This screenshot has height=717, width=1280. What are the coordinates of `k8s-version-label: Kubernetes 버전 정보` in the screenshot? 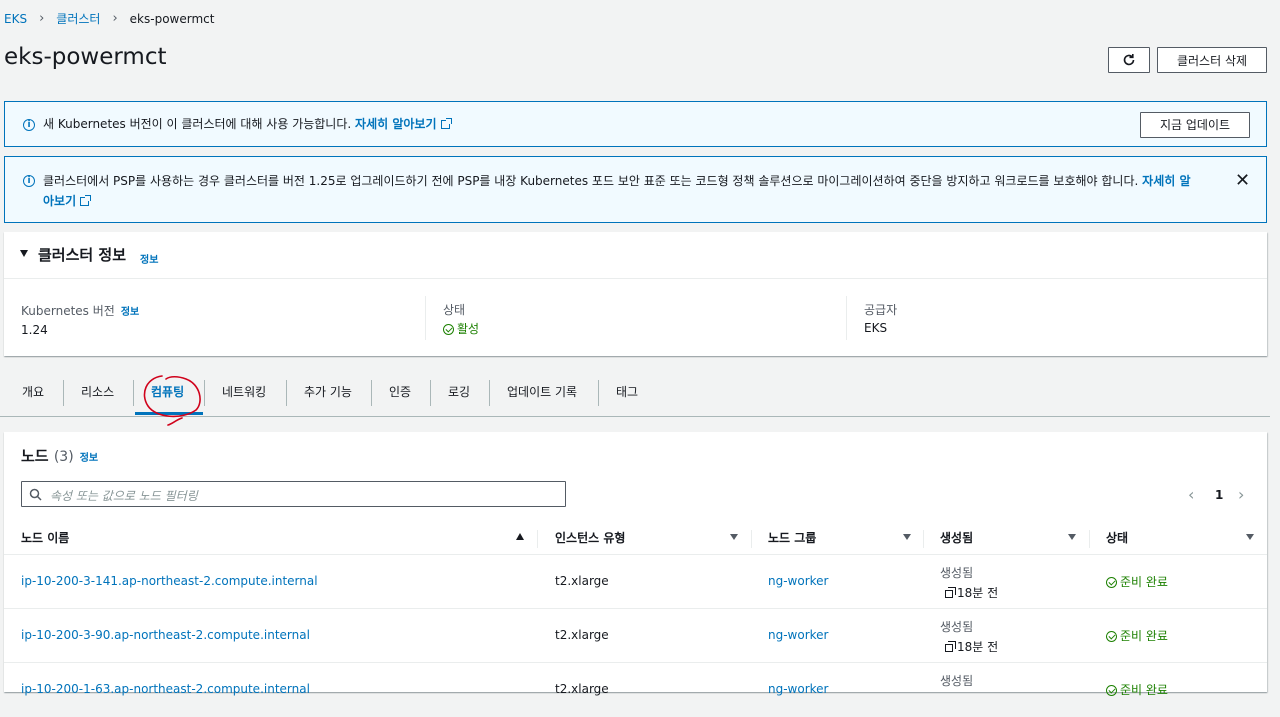 It's located at (80, 311).